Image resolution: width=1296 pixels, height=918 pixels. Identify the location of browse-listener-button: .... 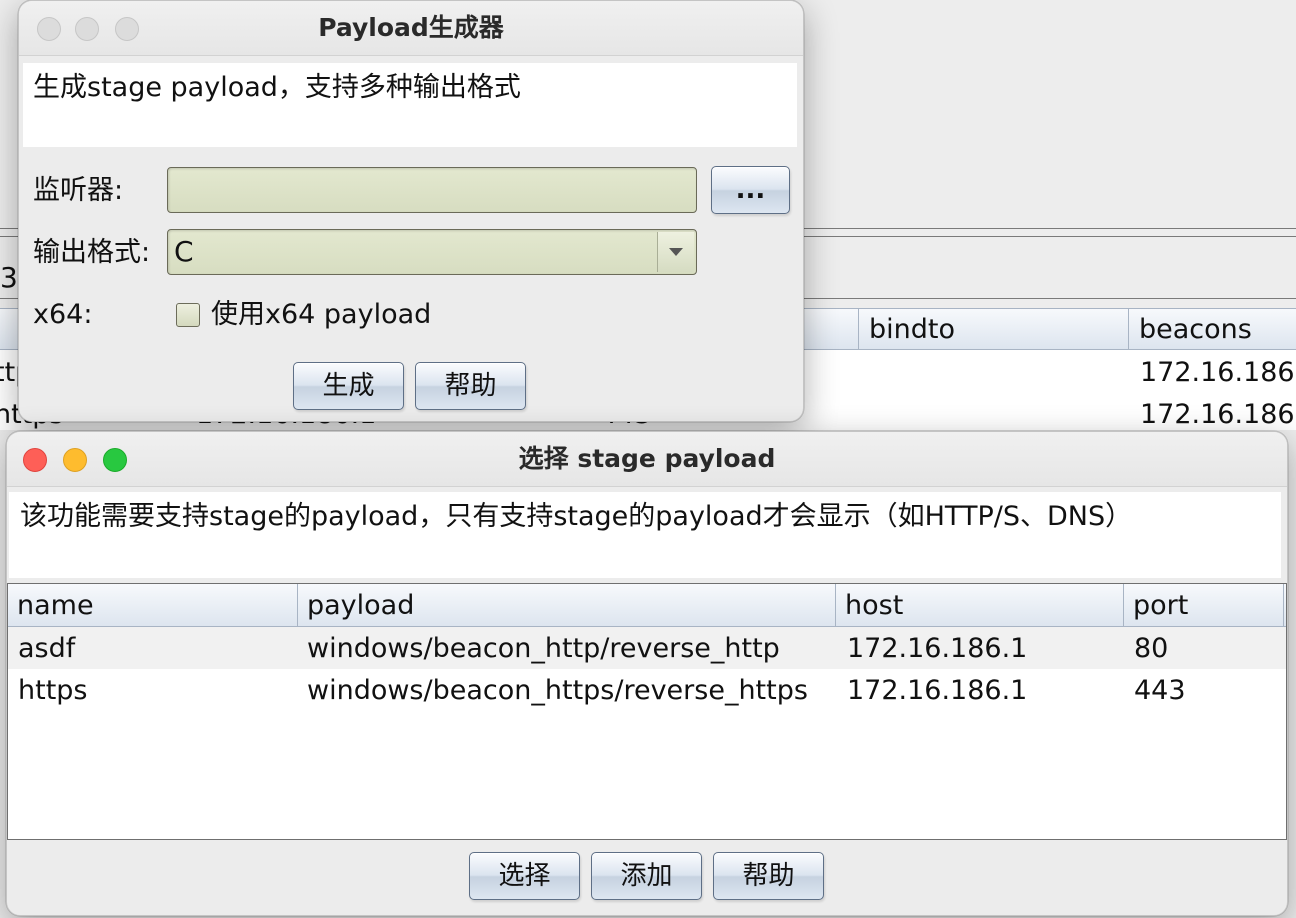
(750, 190).